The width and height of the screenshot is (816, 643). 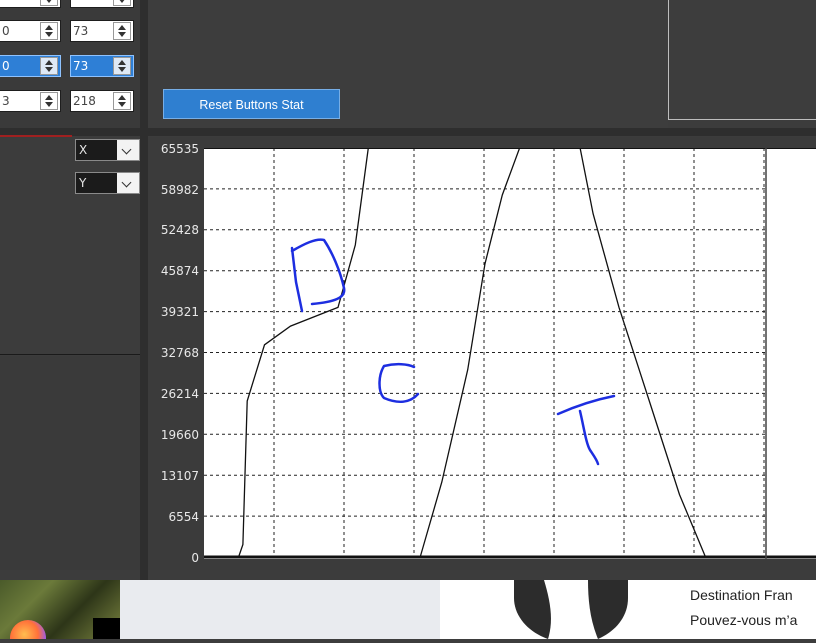 I want to click on spinbox-row3-right: 218, so click(x=102, y=101).